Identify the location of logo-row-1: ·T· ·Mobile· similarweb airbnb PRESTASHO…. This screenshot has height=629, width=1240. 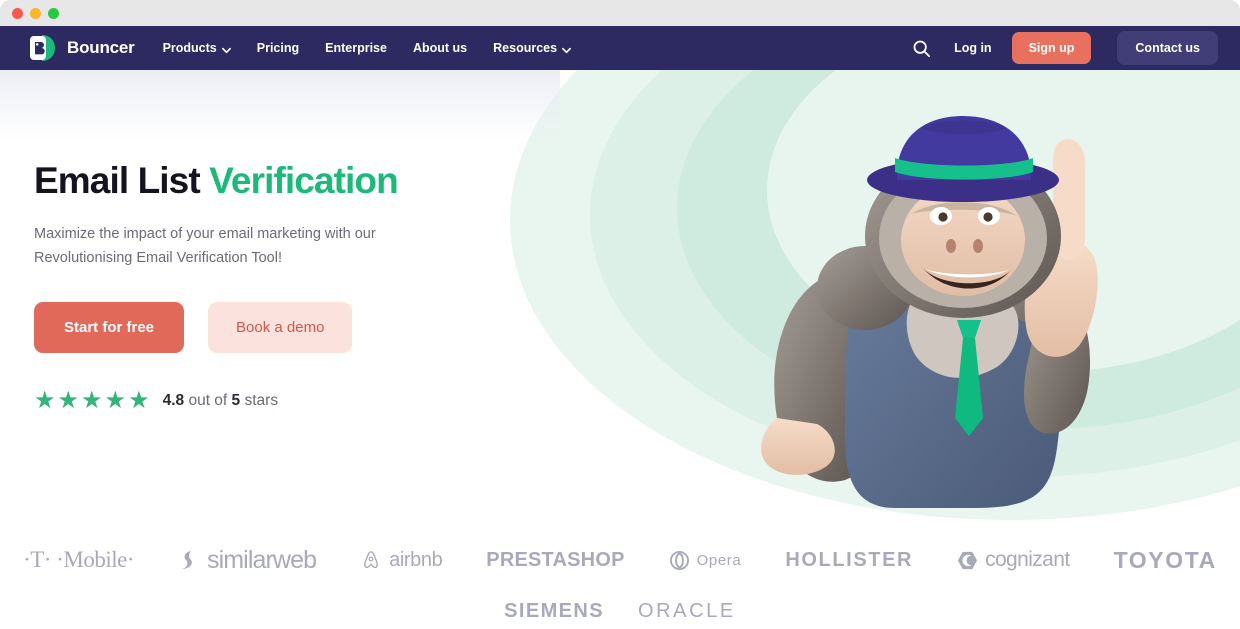
(620, 560).